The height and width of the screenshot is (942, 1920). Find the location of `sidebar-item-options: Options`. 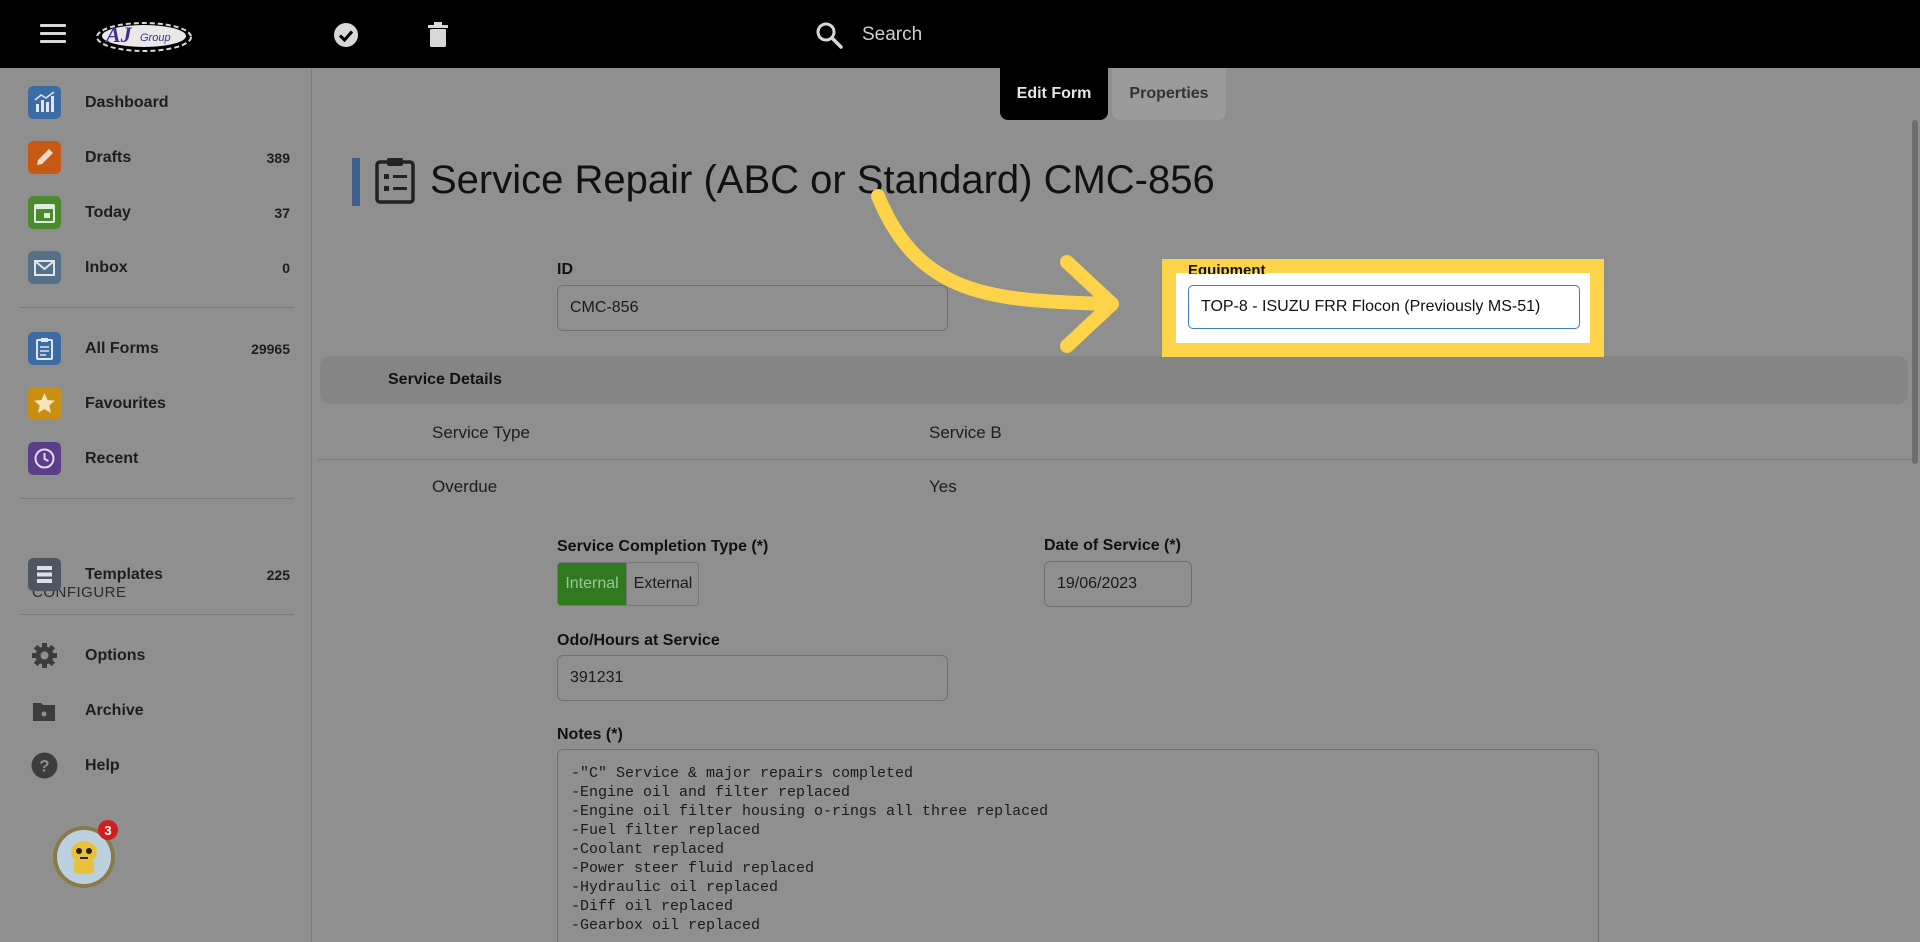

sidebar-item-options: Options is located at coordinates (159, 656).